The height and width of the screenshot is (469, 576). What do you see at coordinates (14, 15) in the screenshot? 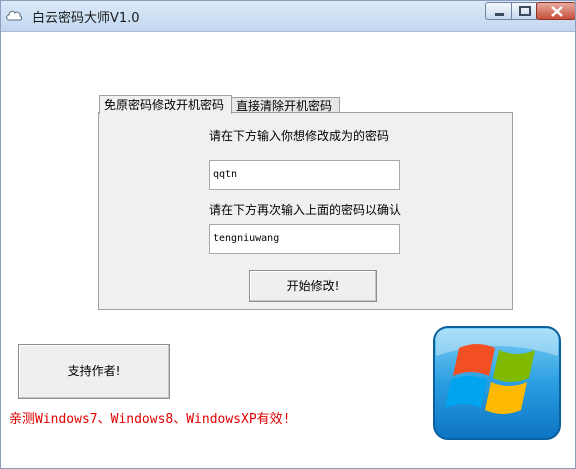
I see `cloud-icon` at bounding box center [14, 15].